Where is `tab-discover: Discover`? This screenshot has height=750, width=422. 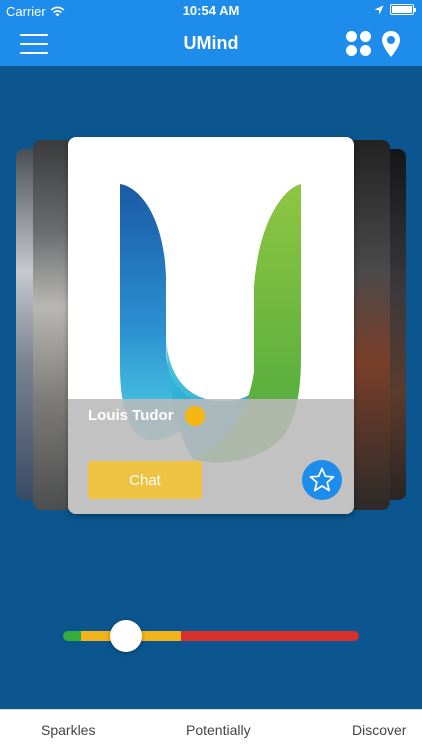 tab-discover: Discover is located at coordinates (379, 730).